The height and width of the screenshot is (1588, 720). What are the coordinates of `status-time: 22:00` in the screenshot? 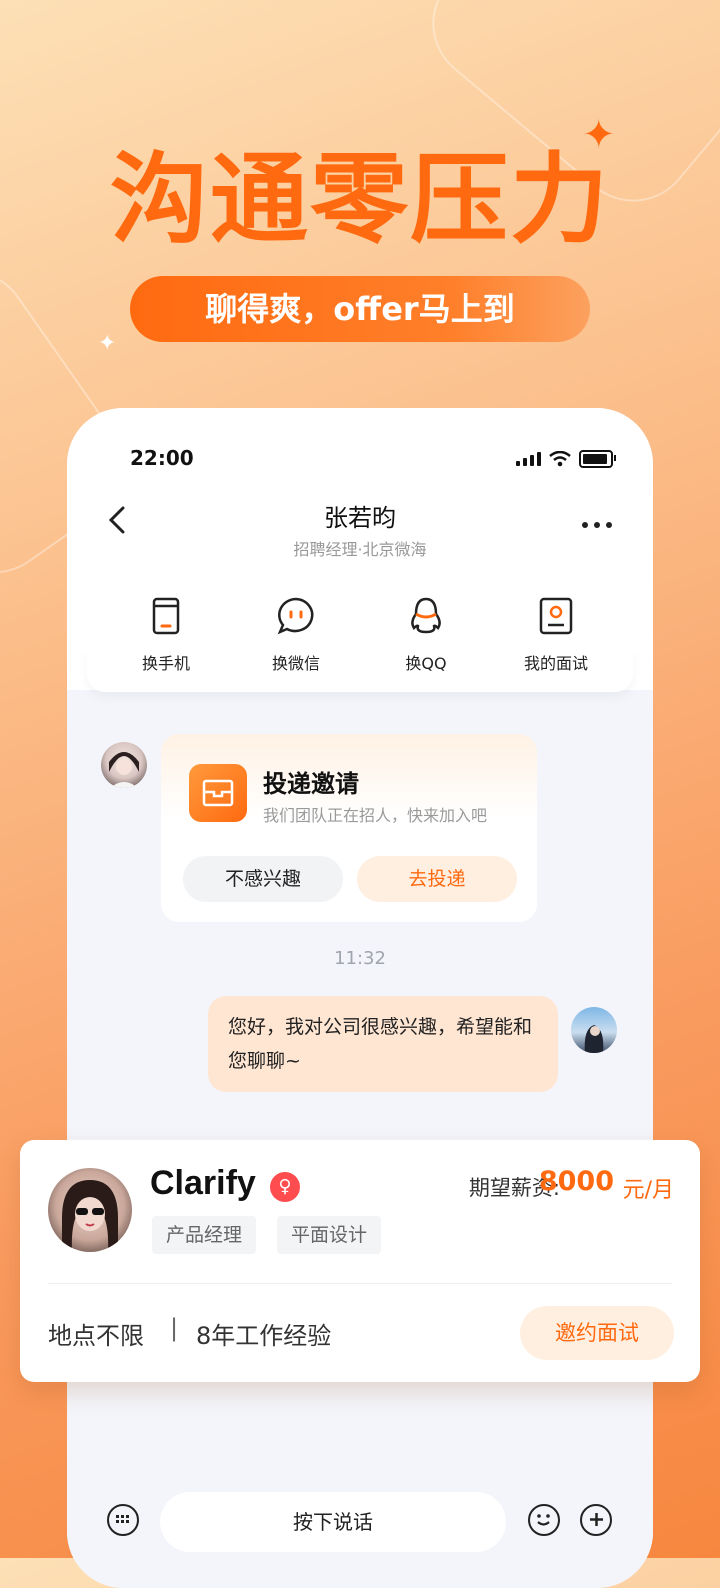 It's located at (162, 458).